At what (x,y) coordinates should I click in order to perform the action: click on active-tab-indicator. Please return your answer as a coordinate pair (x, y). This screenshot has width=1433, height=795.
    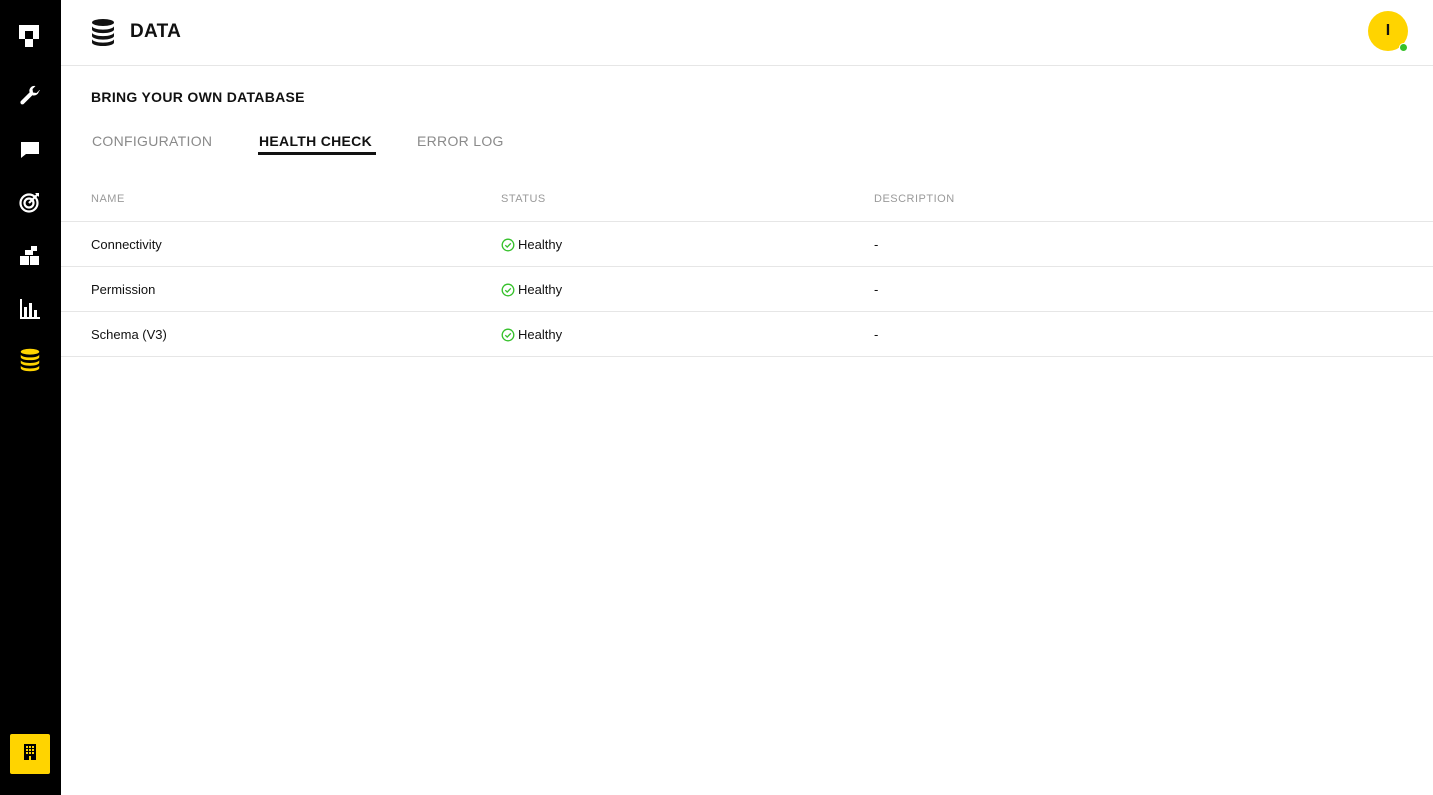
    Looking at the image, I should click on (317, 153).